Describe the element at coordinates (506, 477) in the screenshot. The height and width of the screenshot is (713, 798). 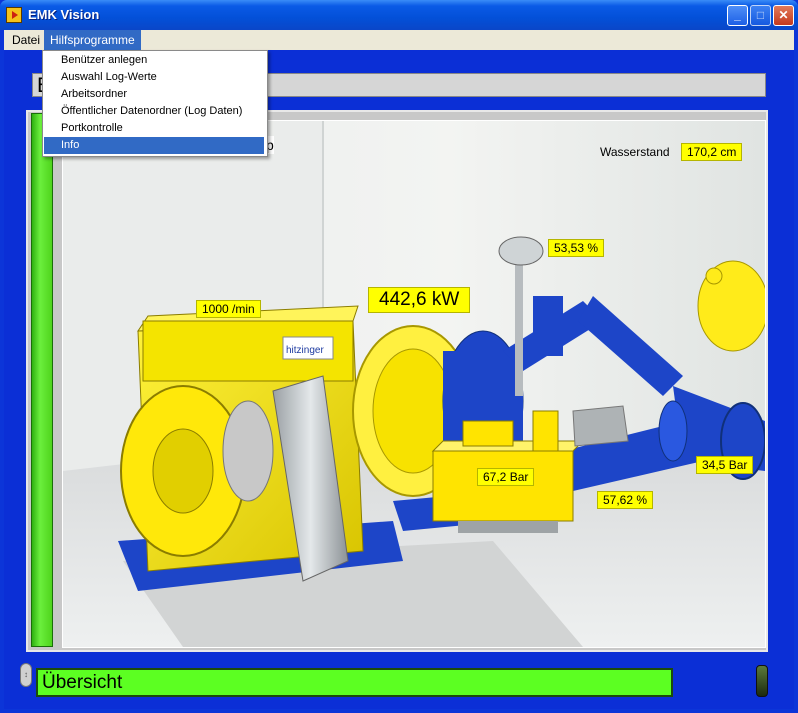
I see `druck-hydraulik-value: 67,2 Bar` at that location.